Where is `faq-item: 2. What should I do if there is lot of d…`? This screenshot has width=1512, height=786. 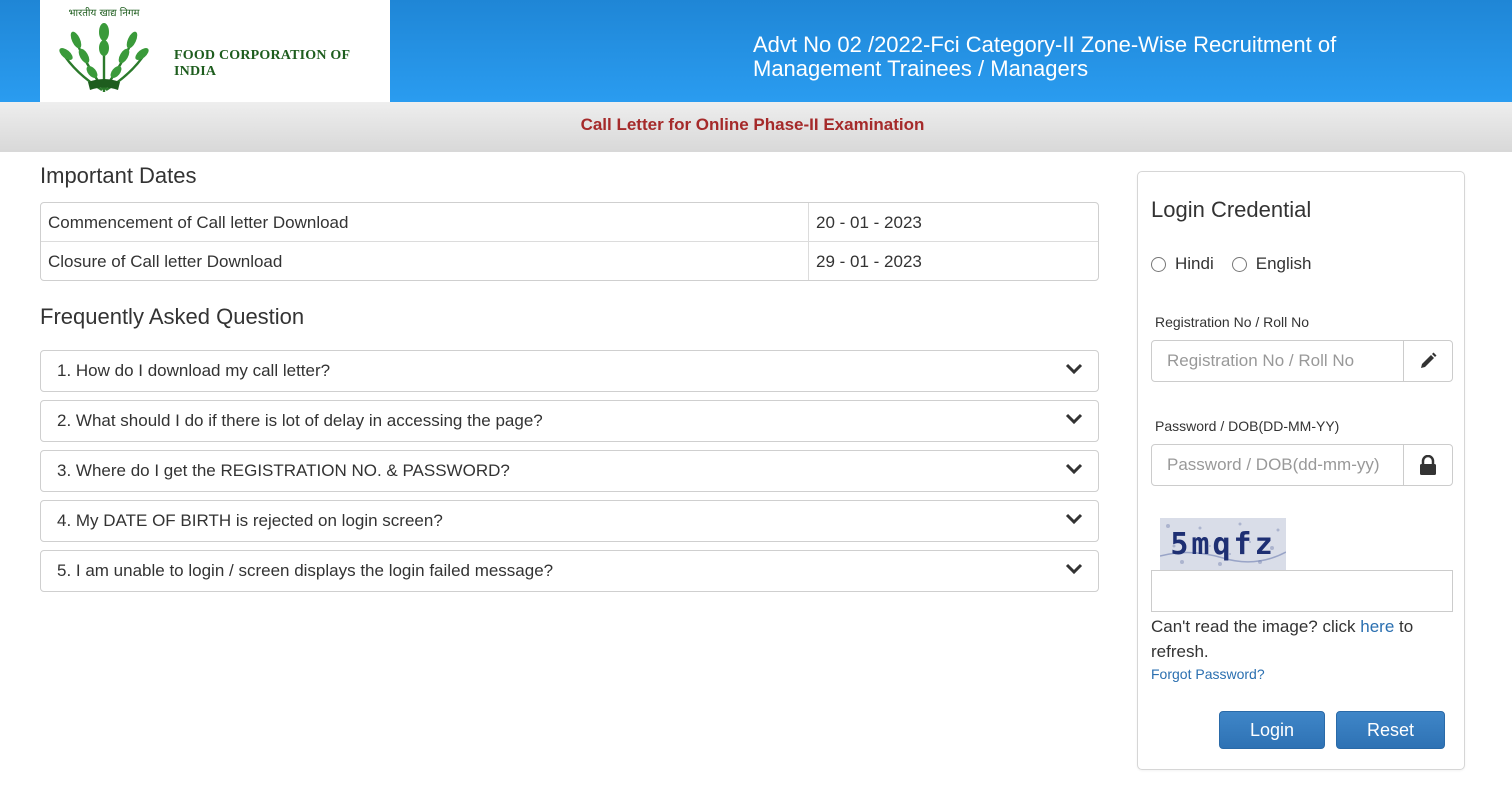
faq-item: 2. What should I do if there is lot of d… is located at coordinates (569, 421).